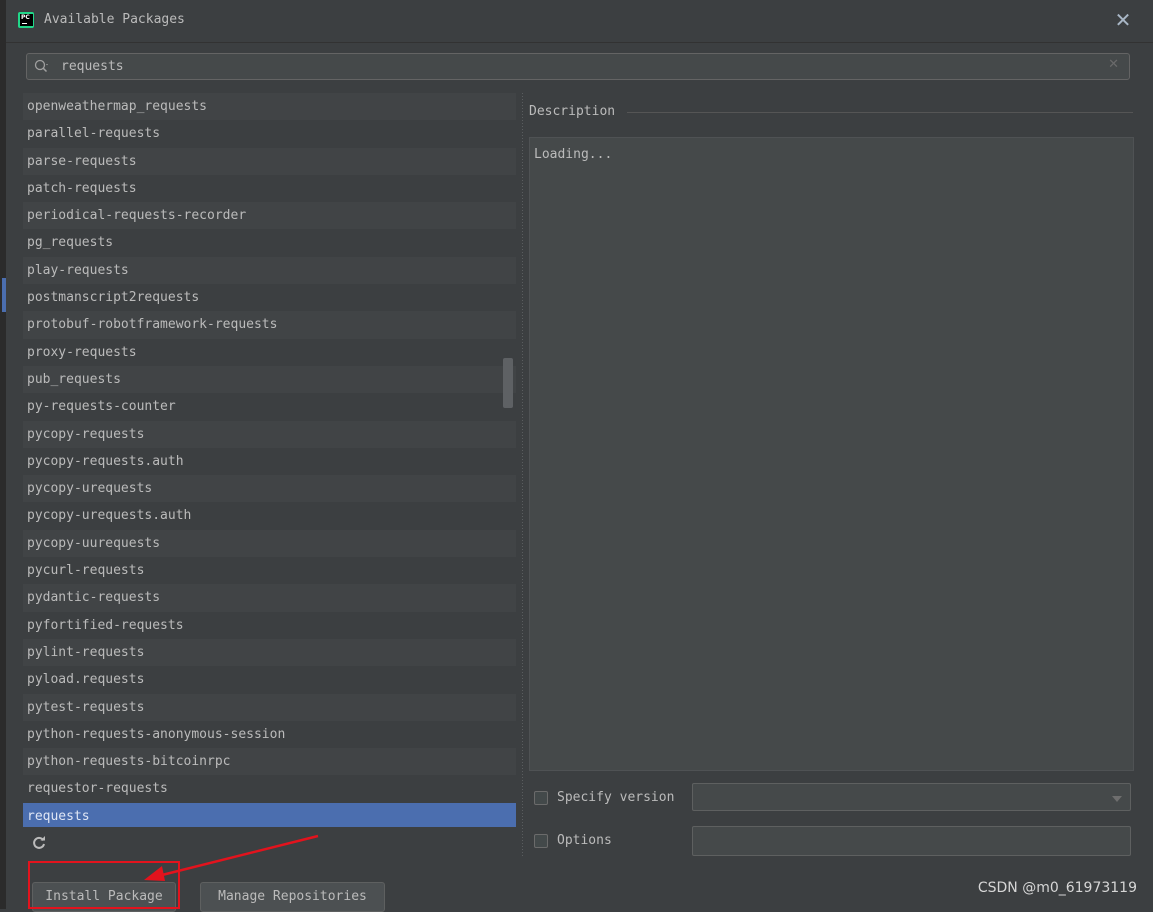 Image resolution: width=1153 pixels, height=912 pixels. What do you see at coordinates (1117, 799) in the screenshot?
I see `chevron-down-icon` at bounding box center [1117, 799].